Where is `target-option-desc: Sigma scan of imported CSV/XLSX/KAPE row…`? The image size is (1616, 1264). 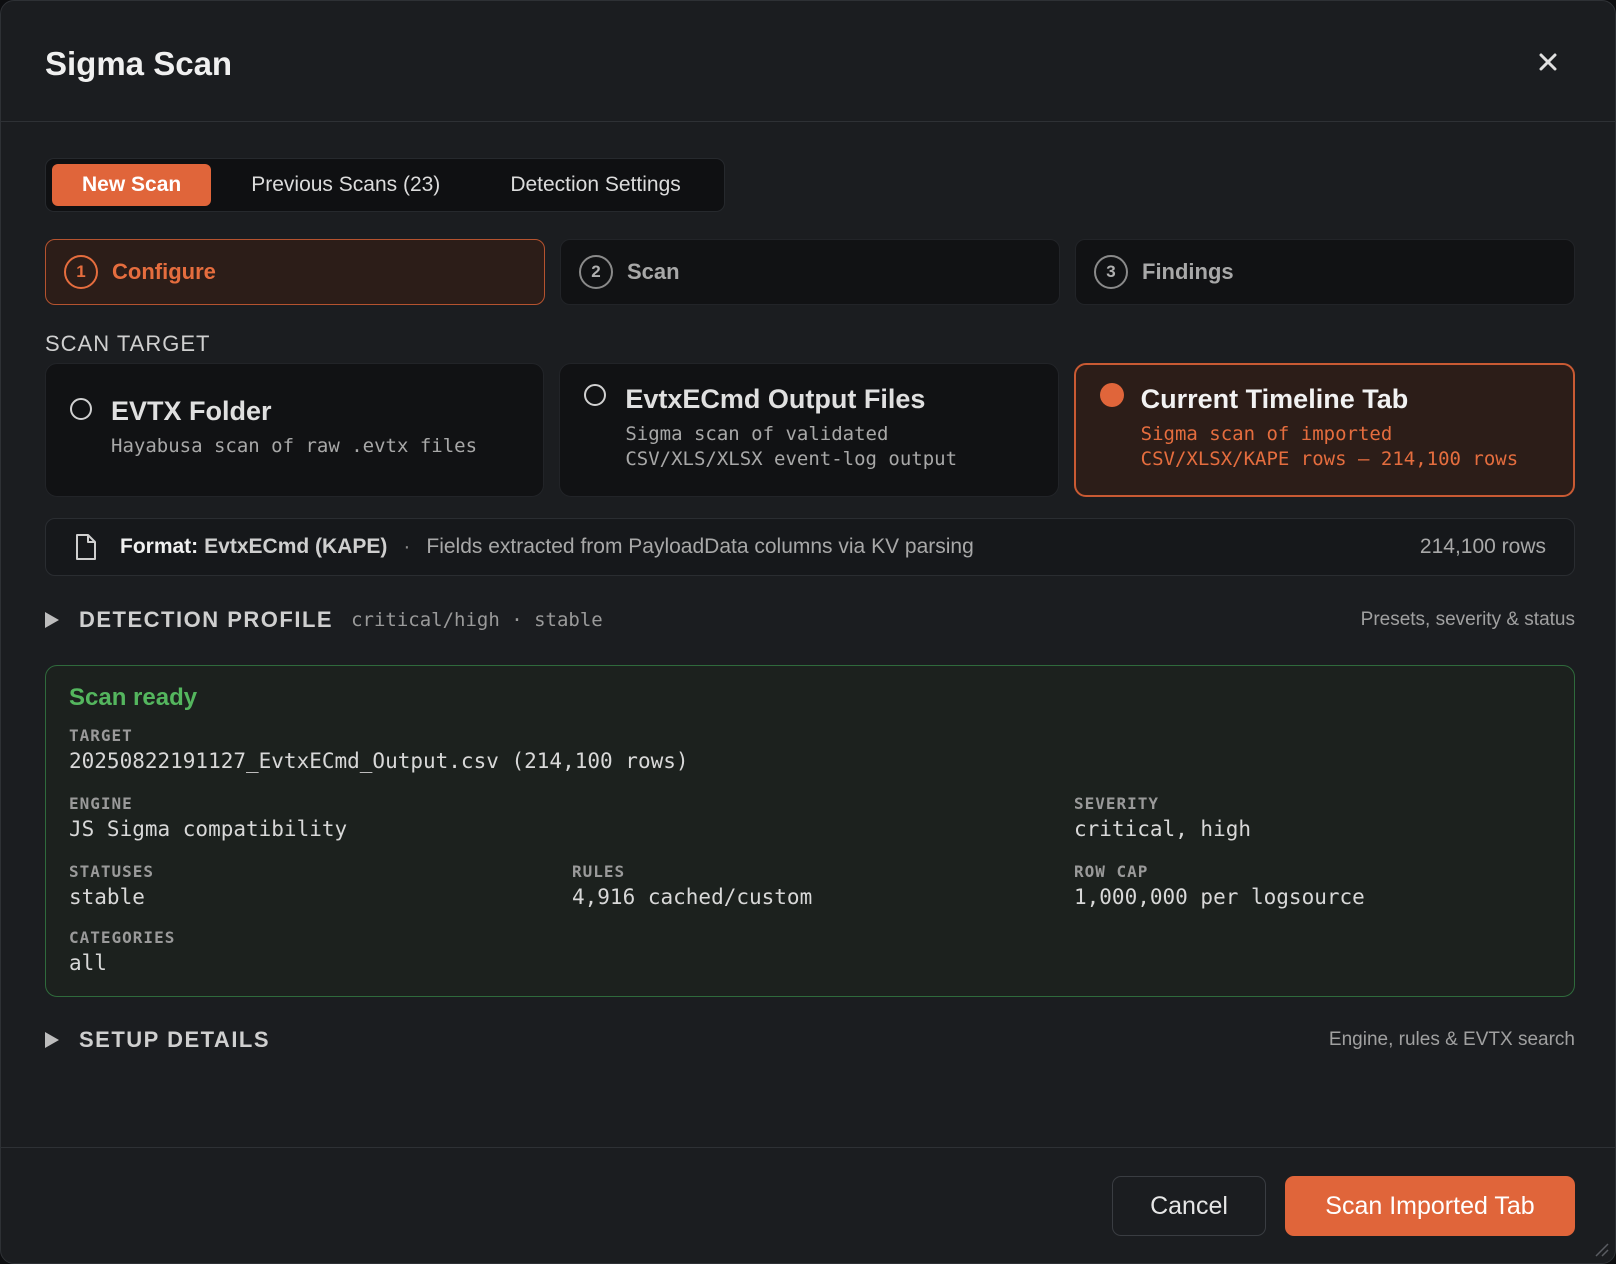 target-option-desc: Sigma scan of imported CSV/XLSX/KAPE row… is located at coordinates (1329, 446).